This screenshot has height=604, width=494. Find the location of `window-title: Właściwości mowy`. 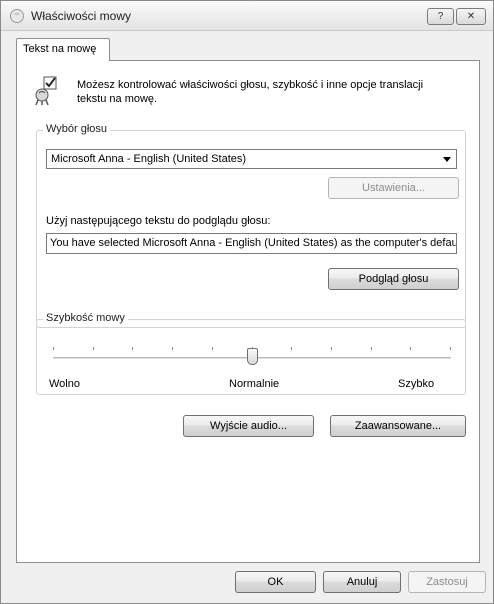

window-title: Właściwości mowy is located at coordinates (81, 16).